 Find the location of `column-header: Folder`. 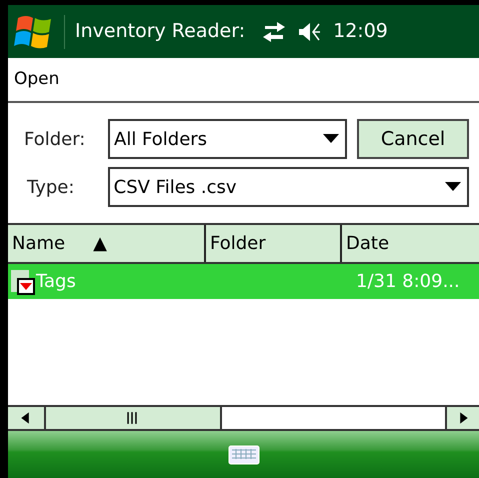

column-header: Folder is located at coordinates (274, 243).